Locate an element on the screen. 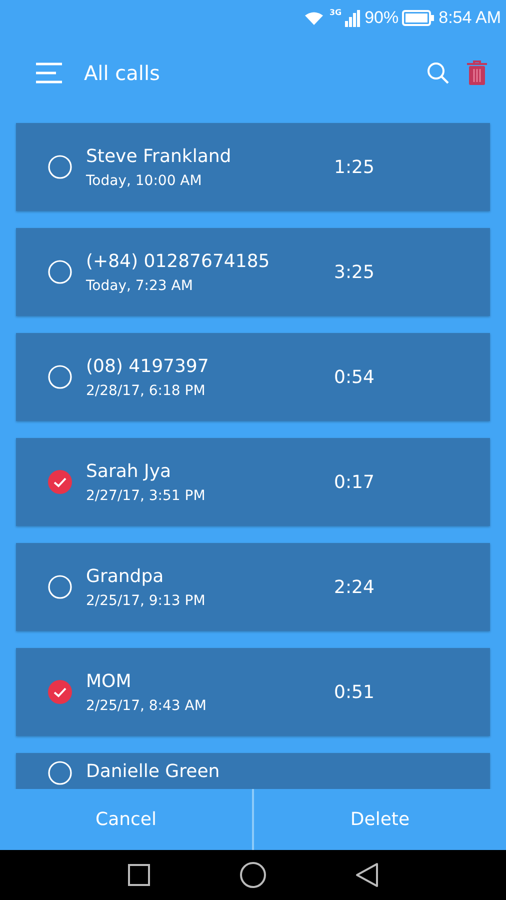  call-duration: 0:51 is located at coordinates (354, 692).